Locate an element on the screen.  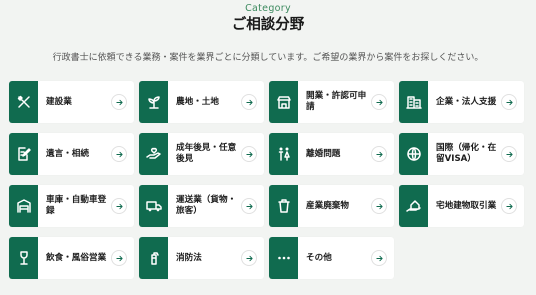
category-card: 宅地建物取引業 is located at coordinates (461, 206).